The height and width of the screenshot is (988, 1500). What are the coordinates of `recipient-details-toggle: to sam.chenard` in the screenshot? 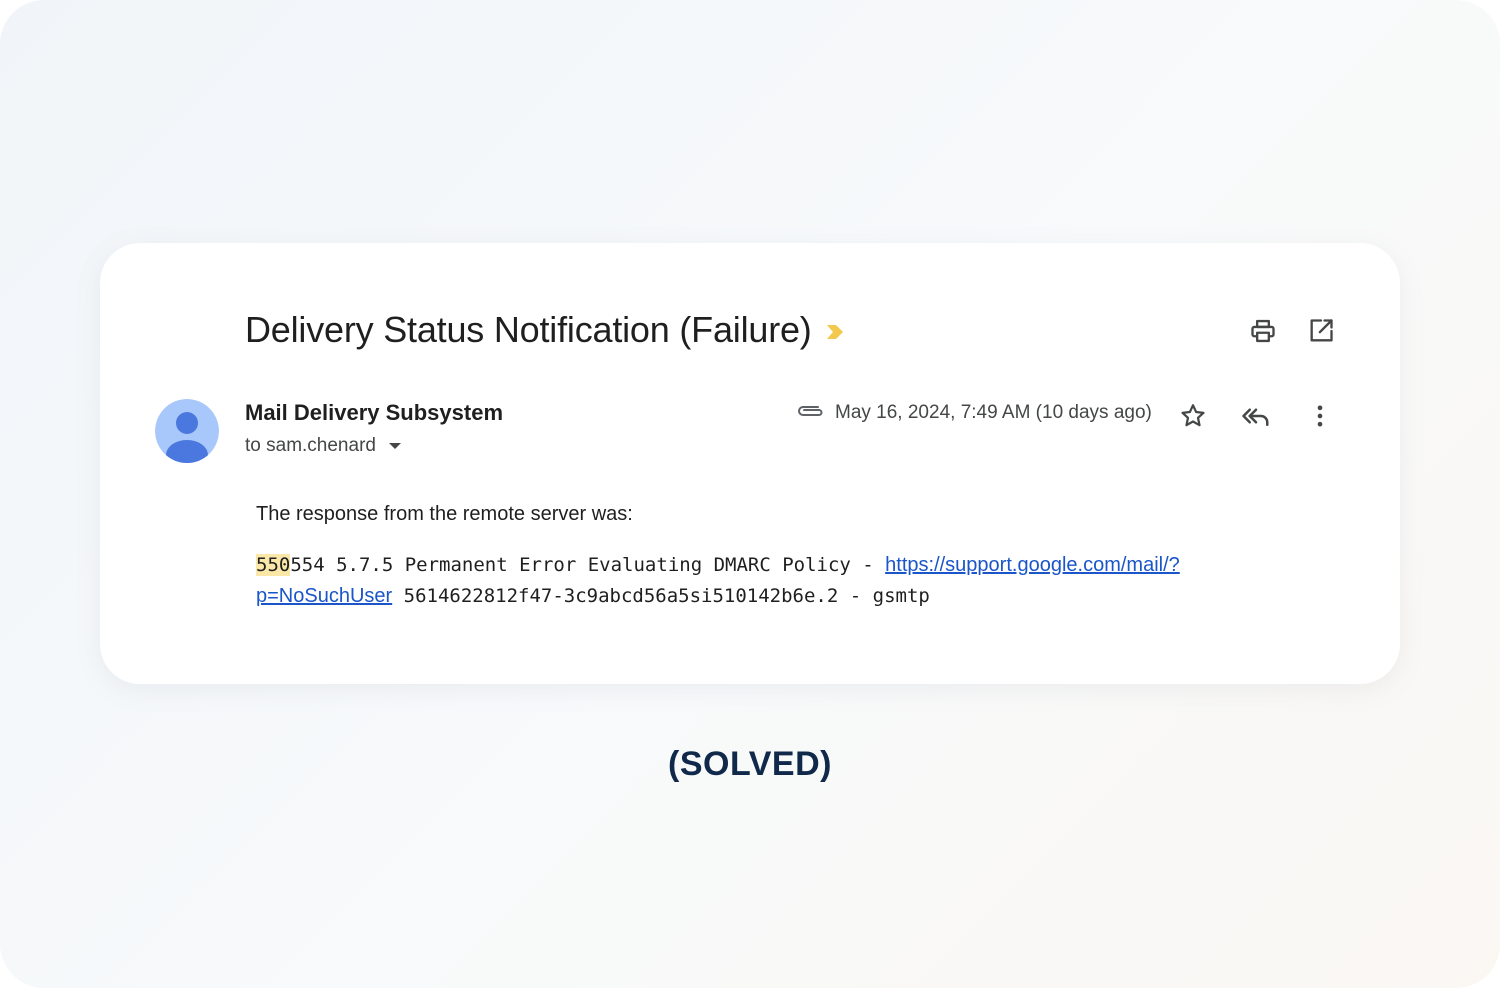 It's located at (325, 446).